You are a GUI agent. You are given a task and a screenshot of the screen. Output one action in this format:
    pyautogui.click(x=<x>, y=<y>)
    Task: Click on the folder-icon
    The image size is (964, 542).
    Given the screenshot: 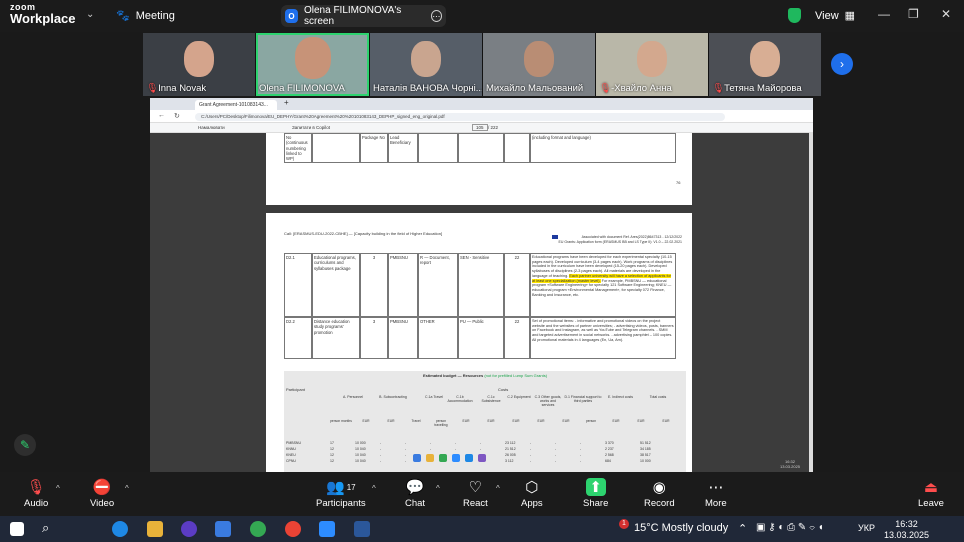 What is the action you would take?
    pyautogui.click(x=430, y=458)
    